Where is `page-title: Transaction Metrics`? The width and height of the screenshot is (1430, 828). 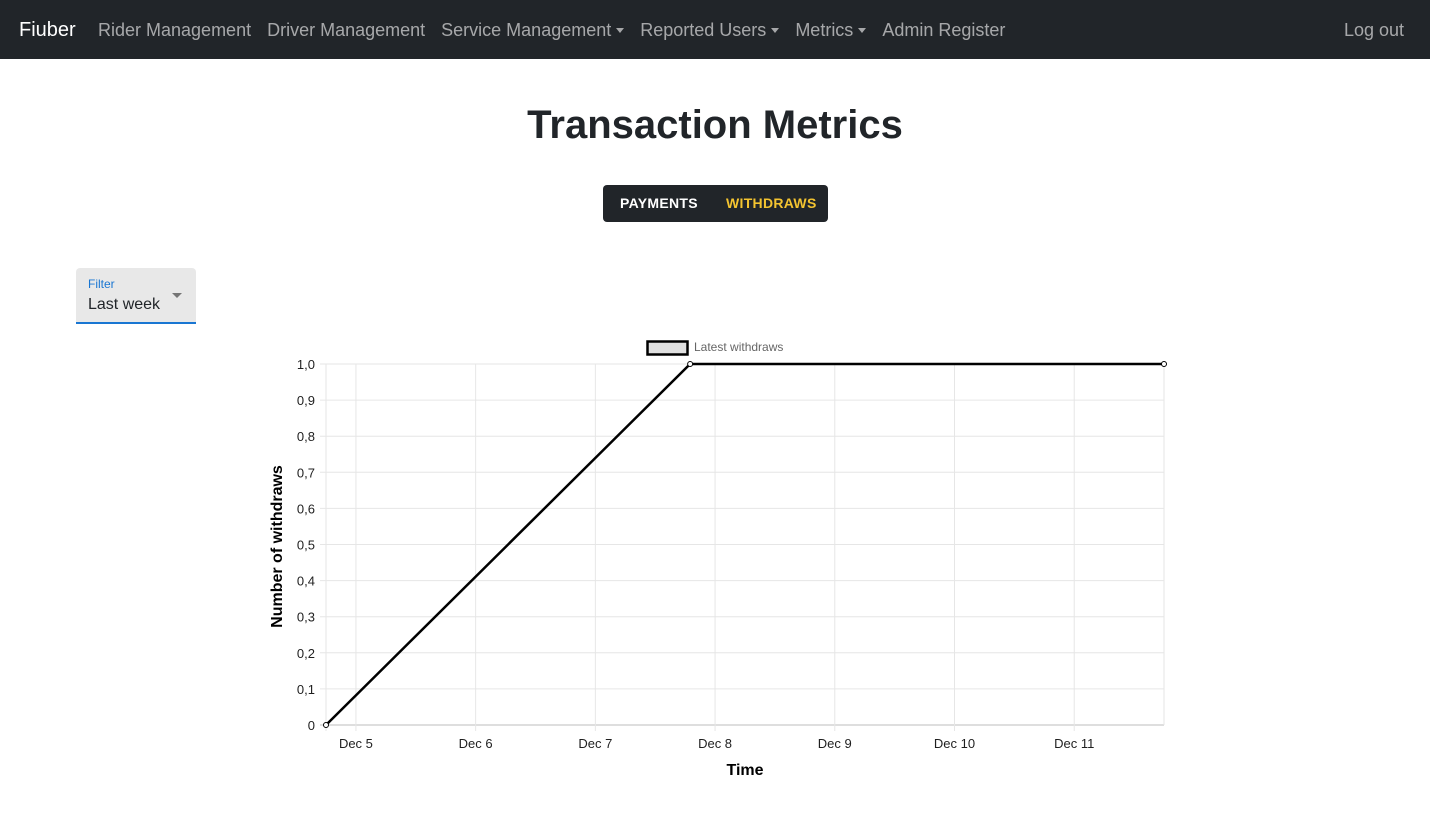
page-title: Transaction Metrics is located at coordinates (715, 125).